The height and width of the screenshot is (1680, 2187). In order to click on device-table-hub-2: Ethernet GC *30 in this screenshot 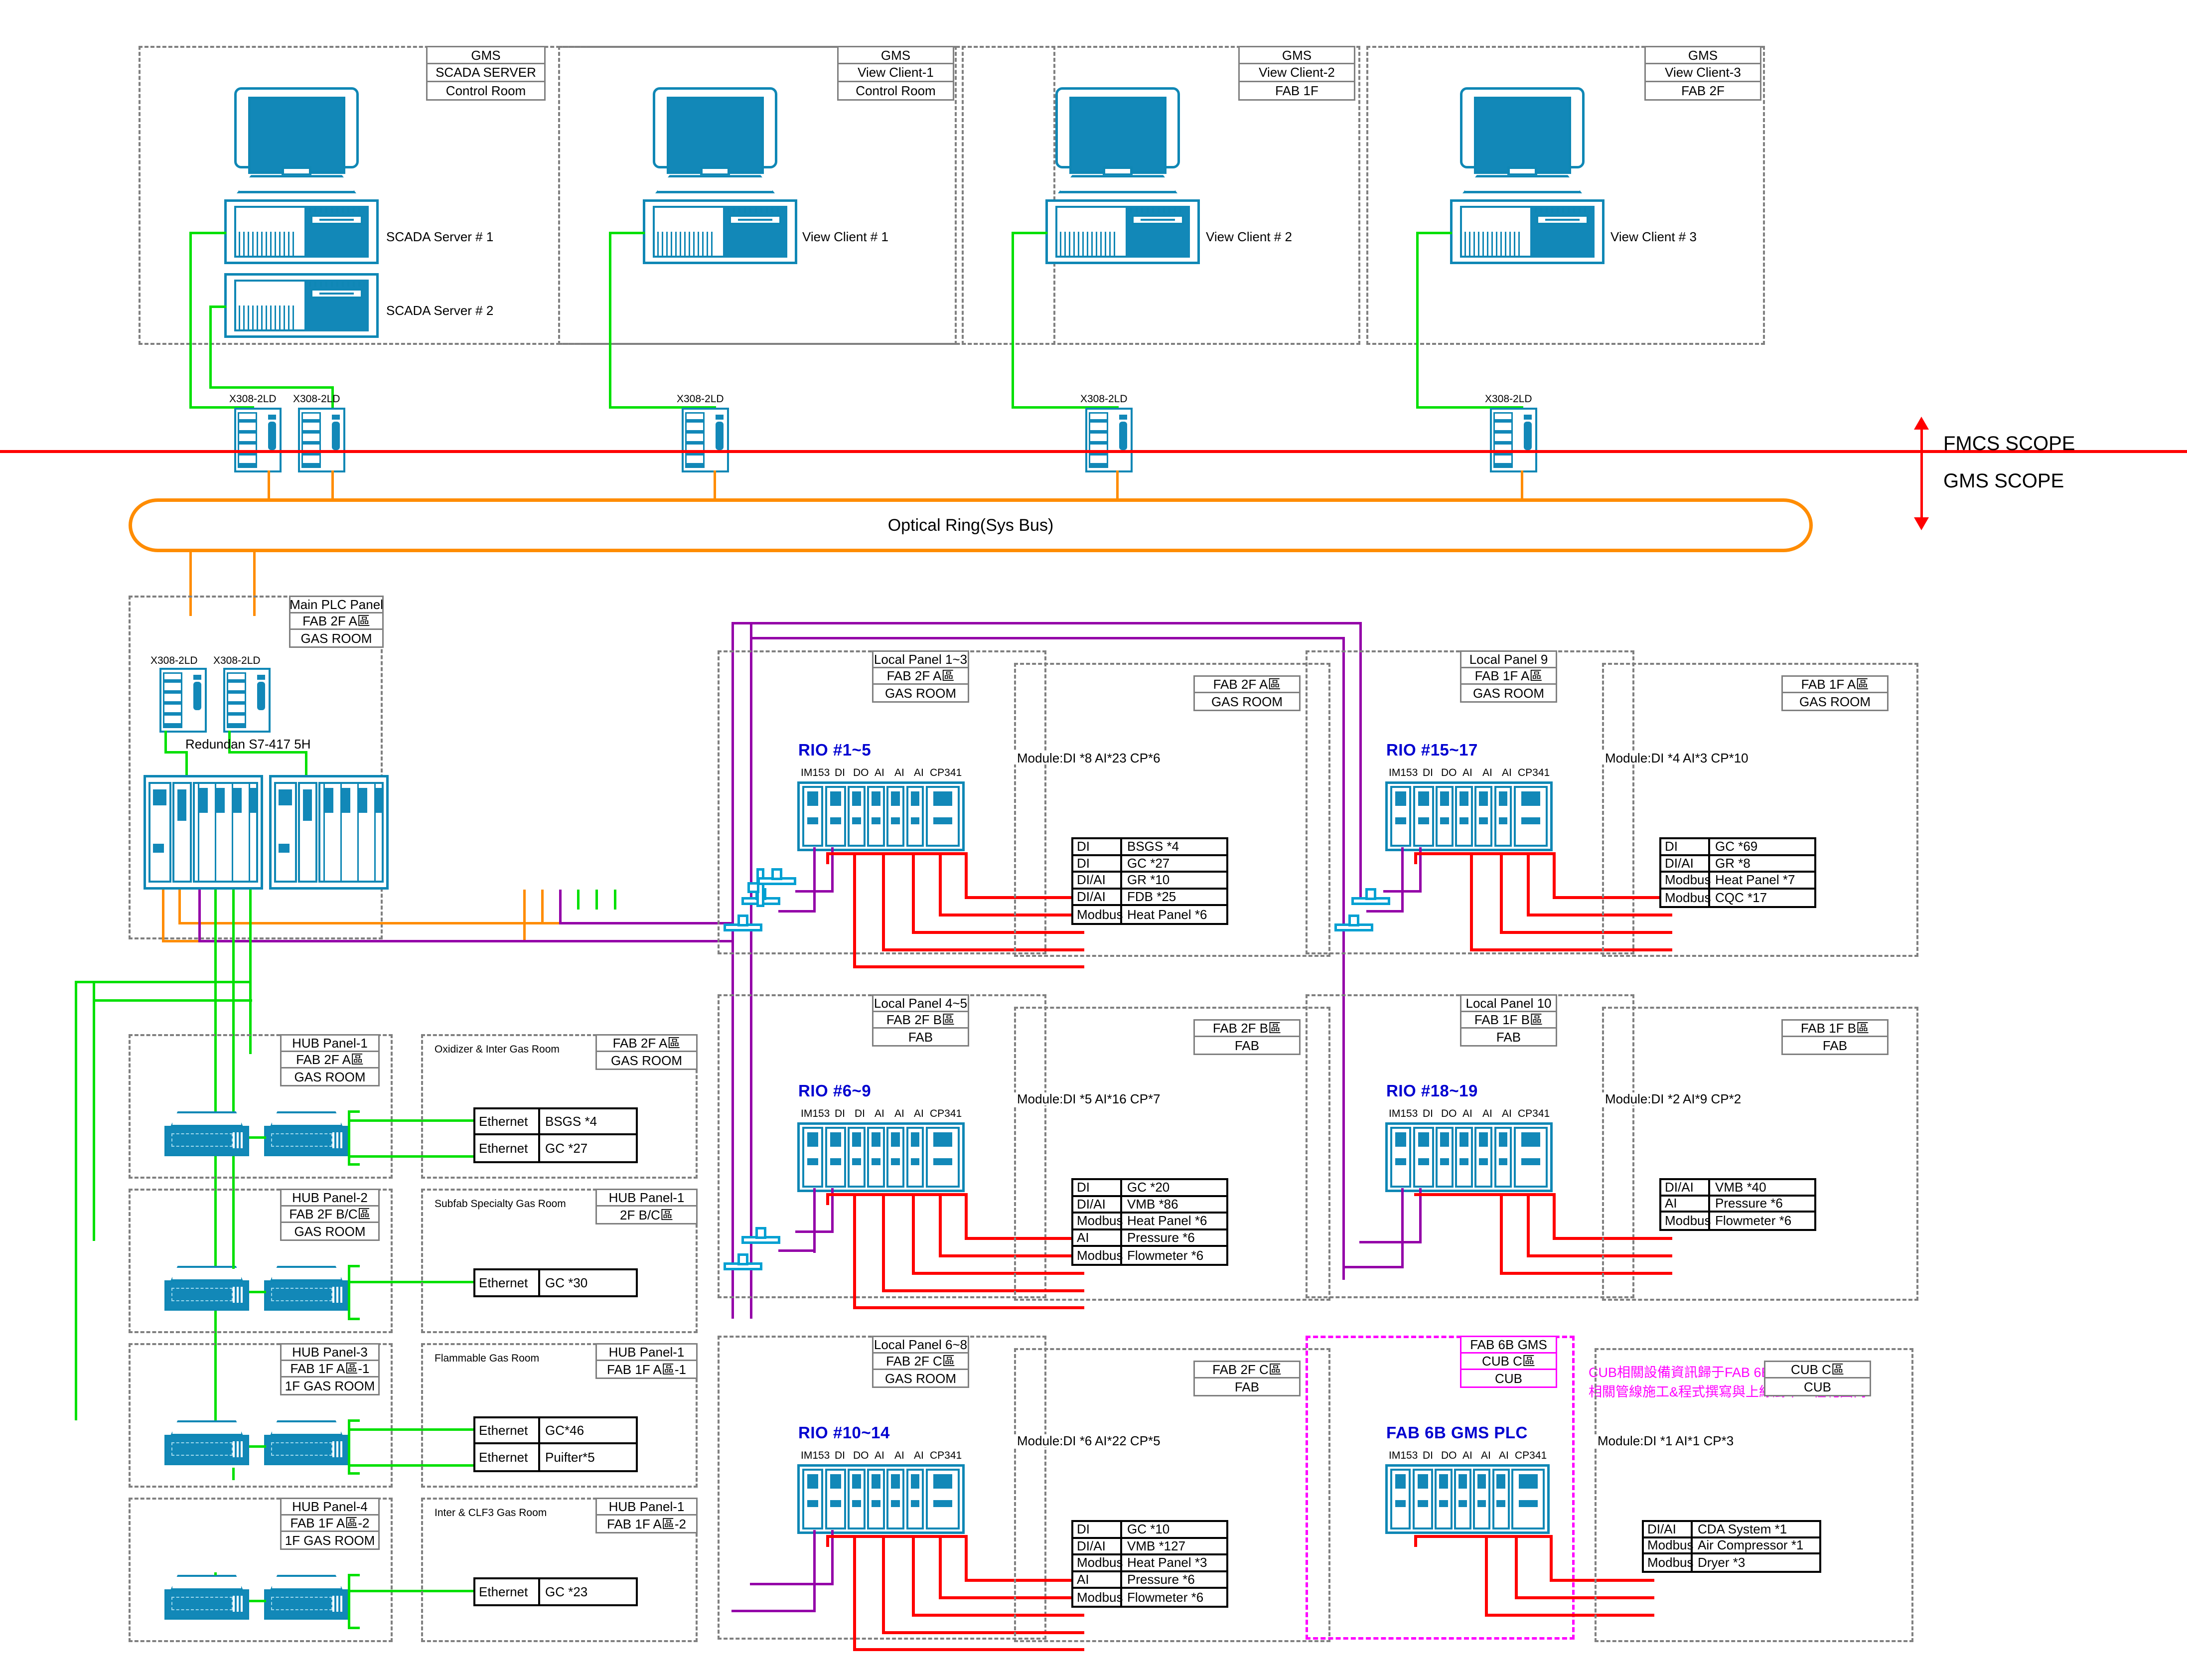, I will do `click(555, 1282)`.